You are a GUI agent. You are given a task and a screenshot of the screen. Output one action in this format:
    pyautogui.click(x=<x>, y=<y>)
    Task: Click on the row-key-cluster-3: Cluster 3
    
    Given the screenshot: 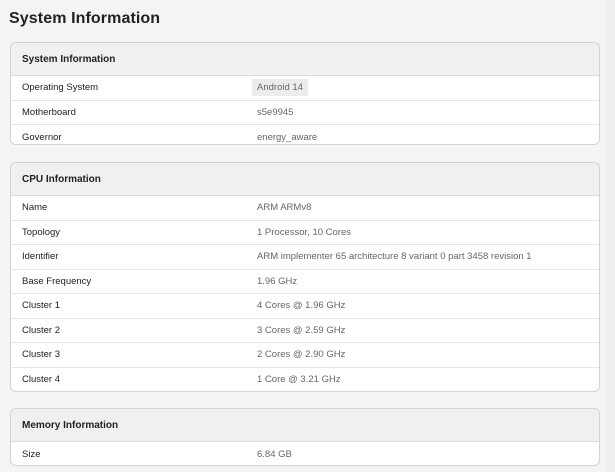 What is the action you would take?
    pyautogui.click(x=41, y=355)
    